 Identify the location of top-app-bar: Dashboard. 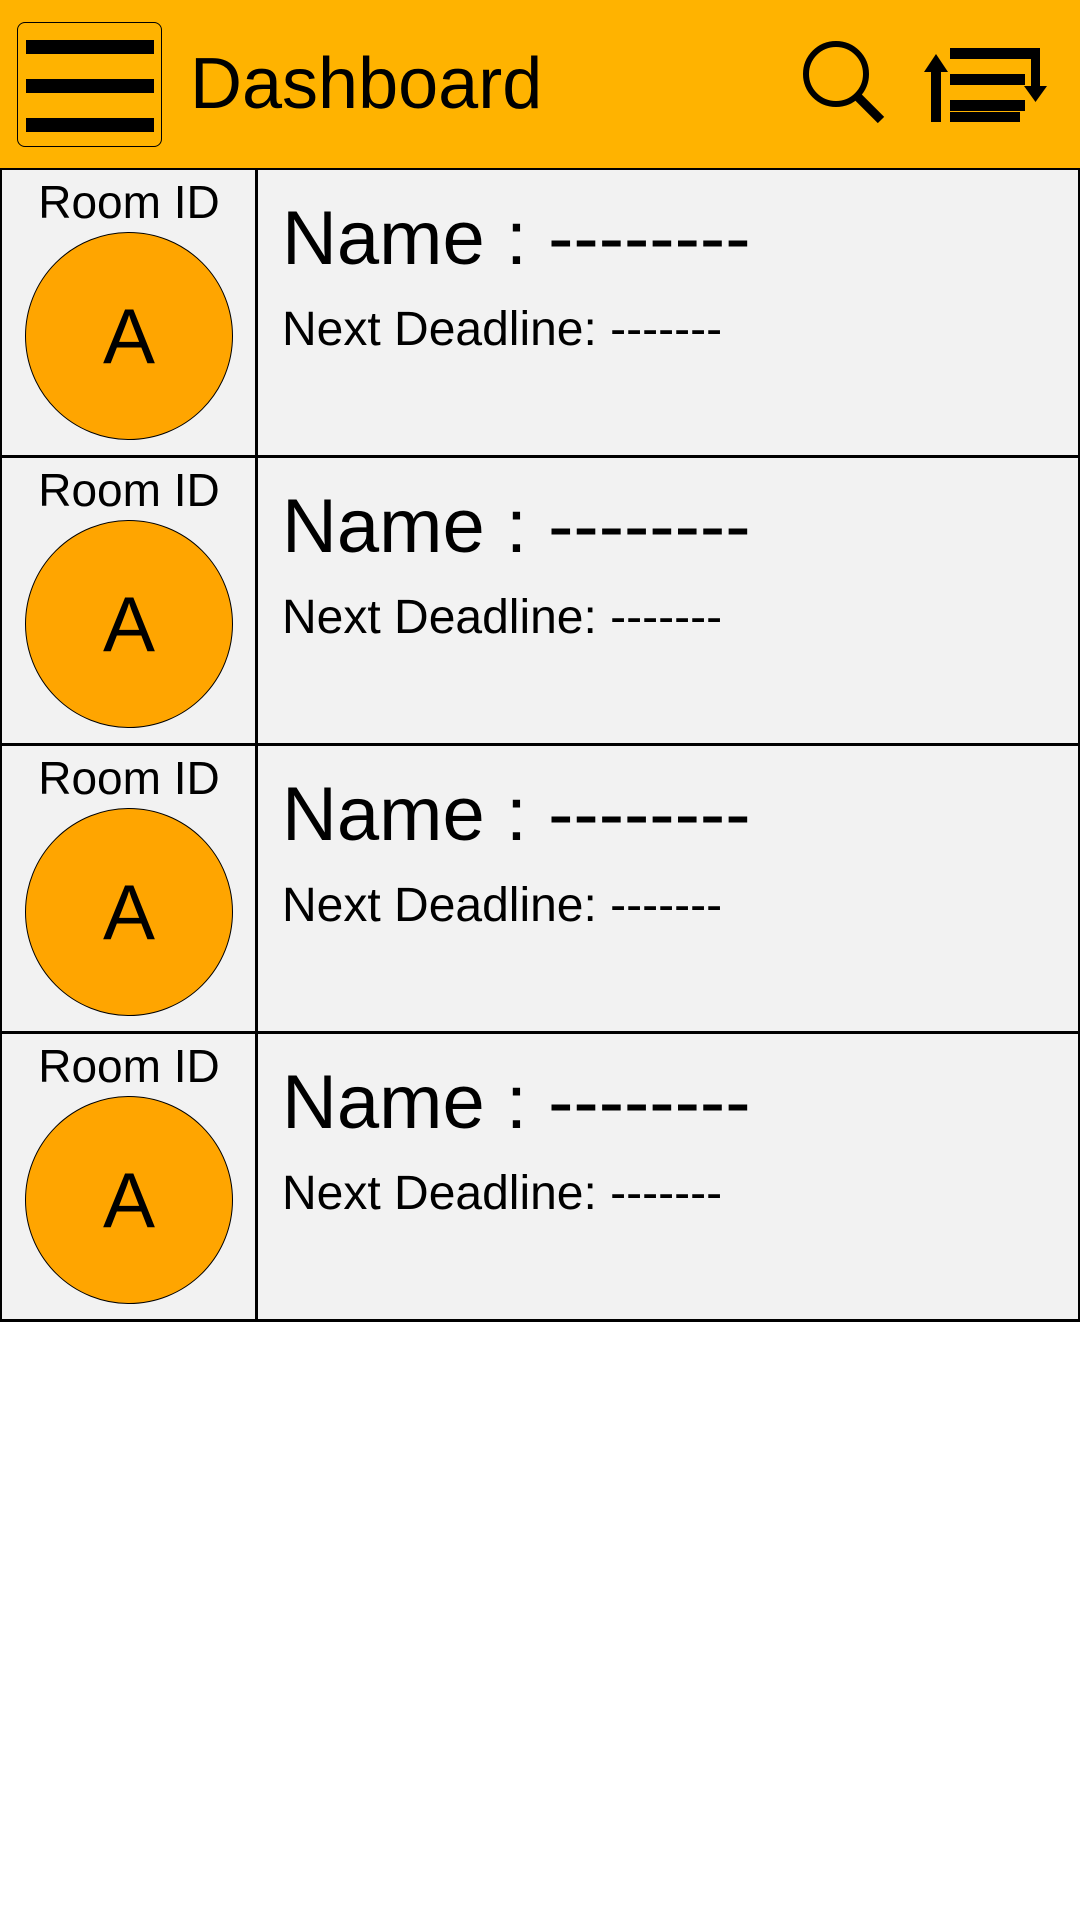
(540, 85).